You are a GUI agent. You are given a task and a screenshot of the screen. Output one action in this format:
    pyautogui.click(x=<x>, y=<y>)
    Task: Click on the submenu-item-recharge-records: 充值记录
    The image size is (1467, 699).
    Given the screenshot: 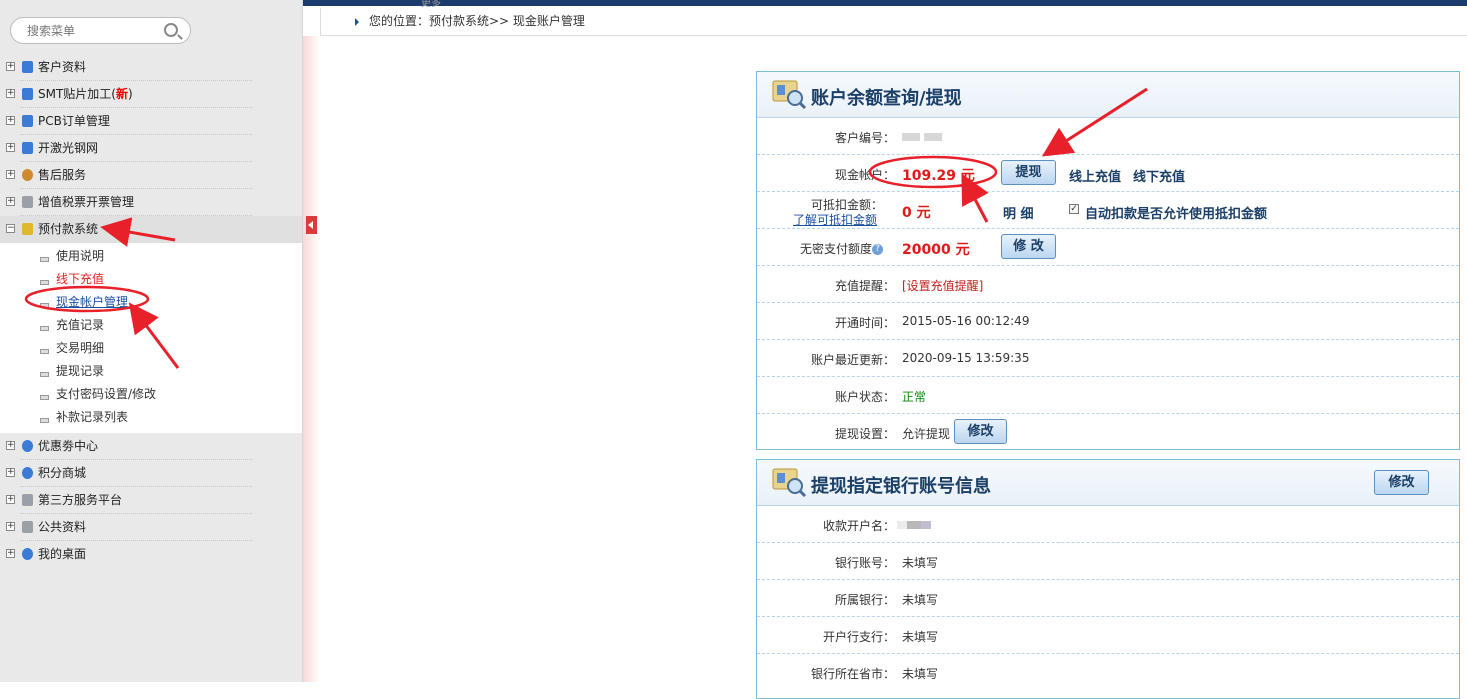 What is the action you would take?
    pyautogui.click(x=151, y=325)
    